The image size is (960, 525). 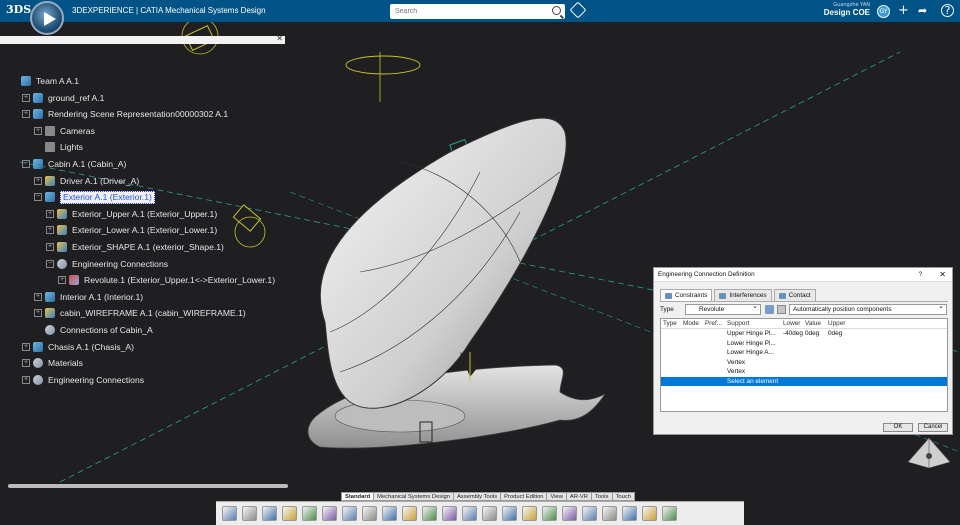 I want to click on share-icon: ➦, so click(x=922, y=10).